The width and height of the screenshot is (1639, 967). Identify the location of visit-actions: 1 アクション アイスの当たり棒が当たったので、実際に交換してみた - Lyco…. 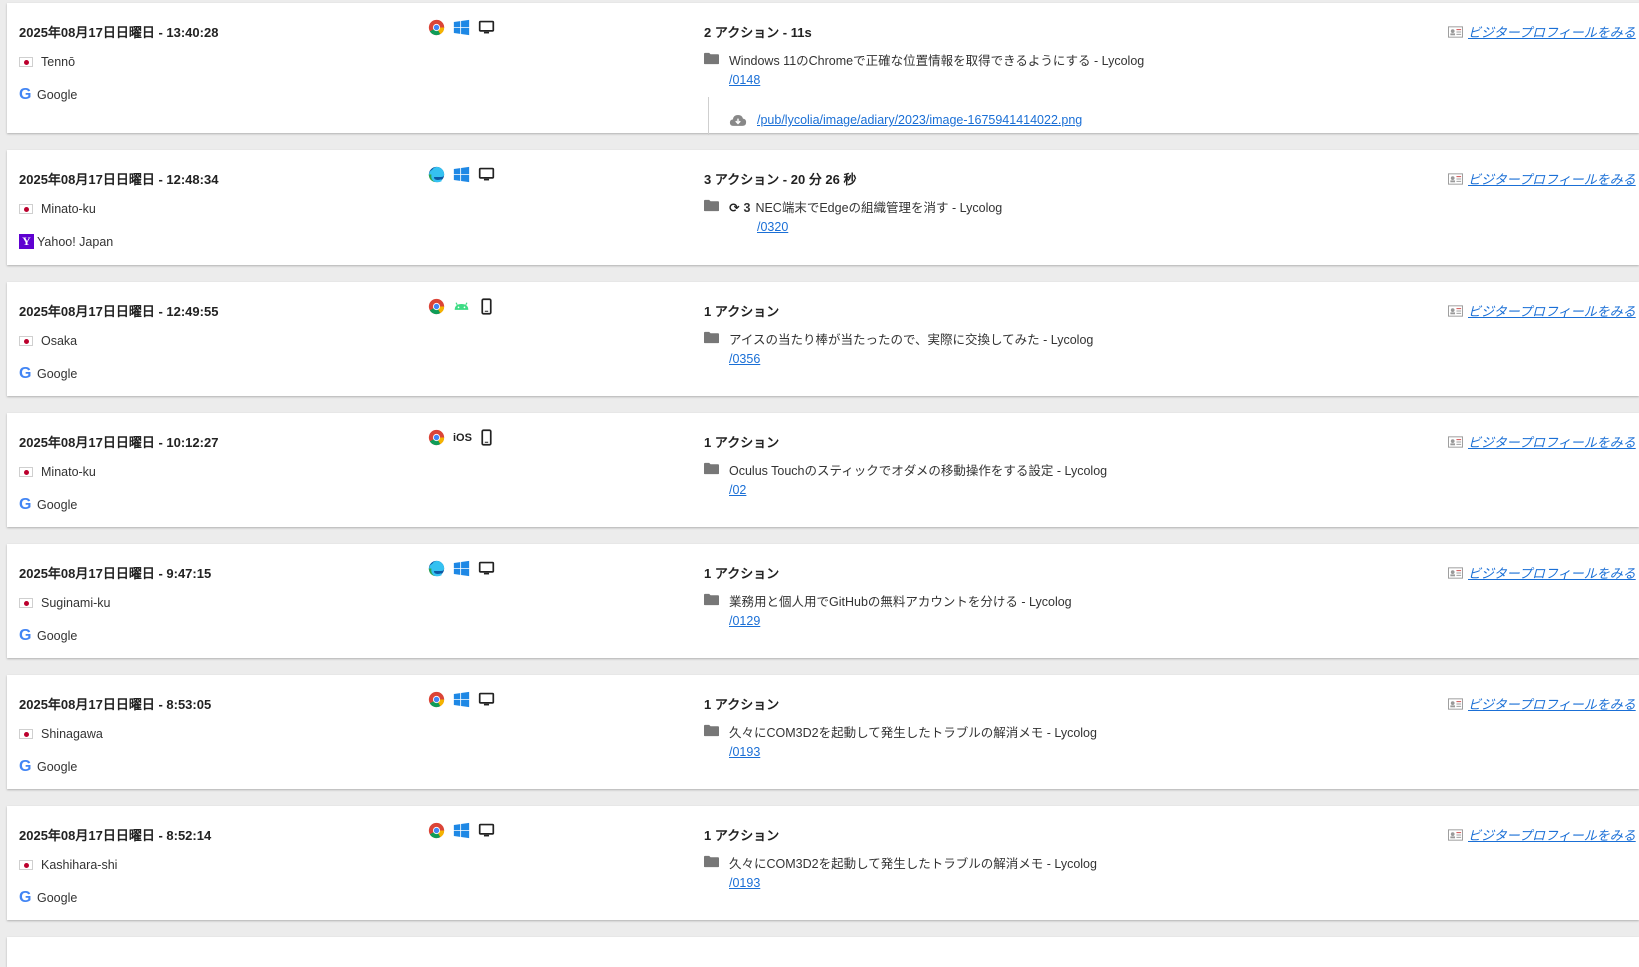
(898, 333).